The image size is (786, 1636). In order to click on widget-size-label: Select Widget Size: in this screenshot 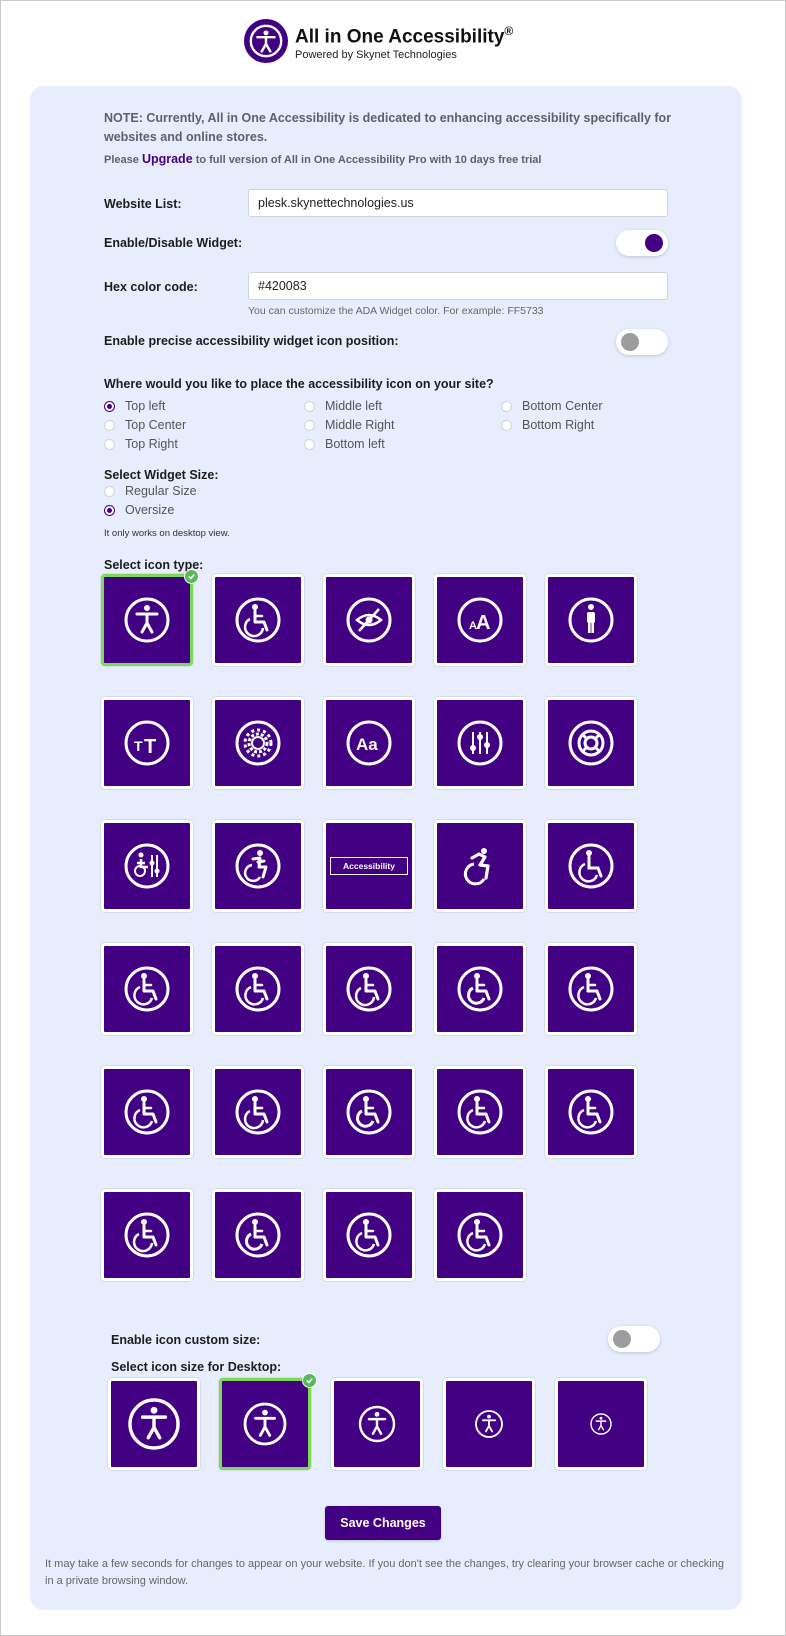, I will do `click(161, 475)`.